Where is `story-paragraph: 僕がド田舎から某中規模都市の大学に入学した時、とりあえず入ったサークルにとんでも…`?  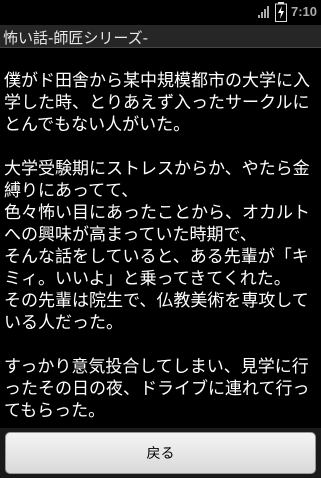
story-paragraph: 僕がド田舎から某中規模都市の大学に入学した時、とりあえず入ったサークルにとんでも… is located at coordinates (157, 103).